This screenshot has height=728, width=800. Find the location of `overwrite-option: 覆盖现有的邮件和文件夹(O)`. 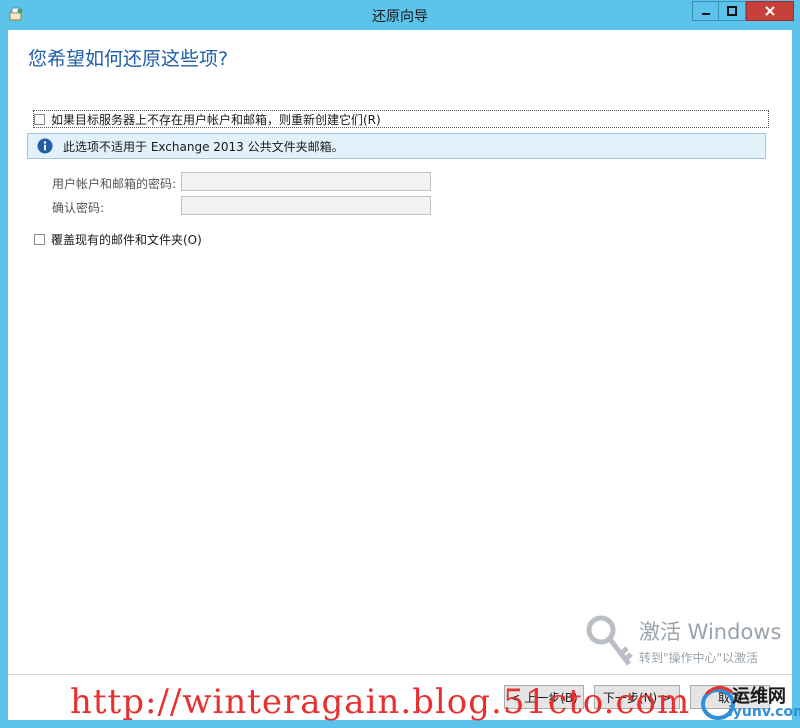

overwrite-option: 覆盖现有的邮件和文件夹(O) is located at coordinates (118, 239).